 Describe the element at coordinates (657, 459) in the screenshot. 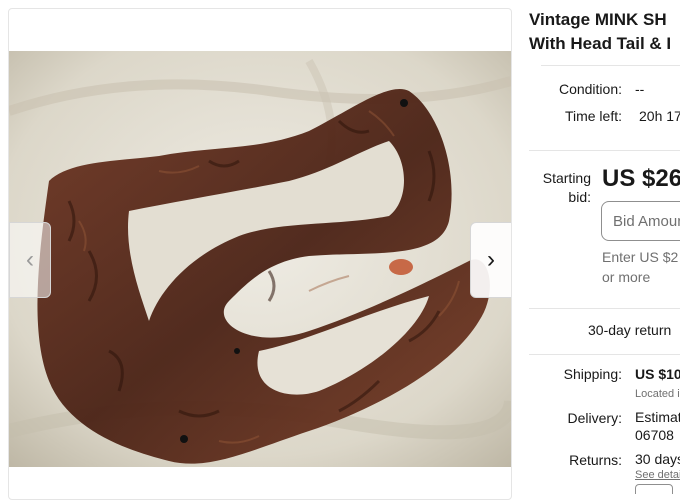

I see `returns-value: 30 days` at that location.